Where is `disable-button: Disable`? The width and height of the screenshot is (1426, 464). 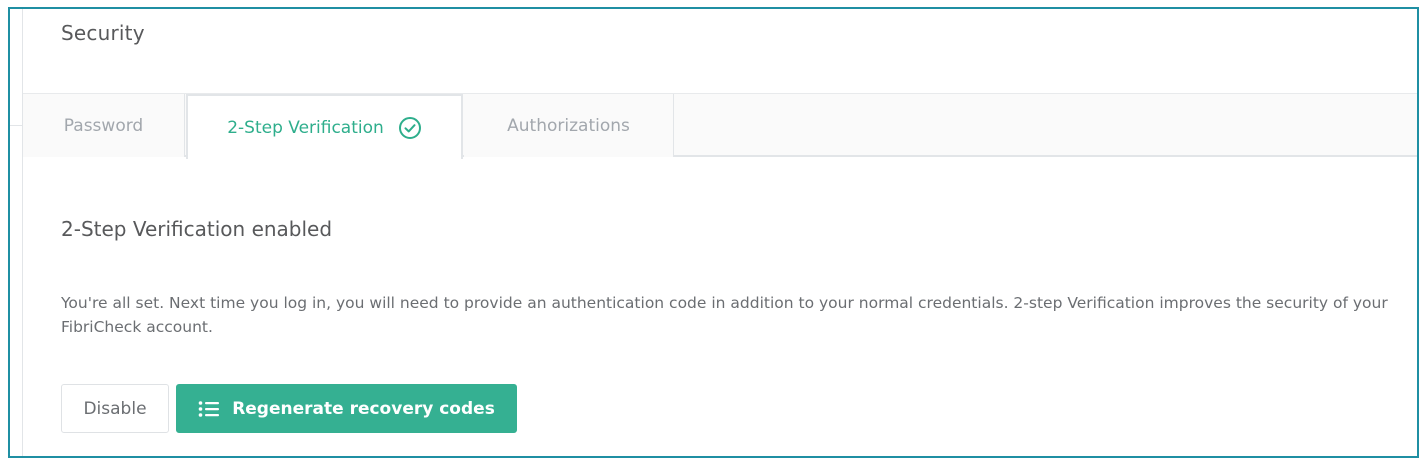
disable-button: Disable is located at coordinates (115, 408).